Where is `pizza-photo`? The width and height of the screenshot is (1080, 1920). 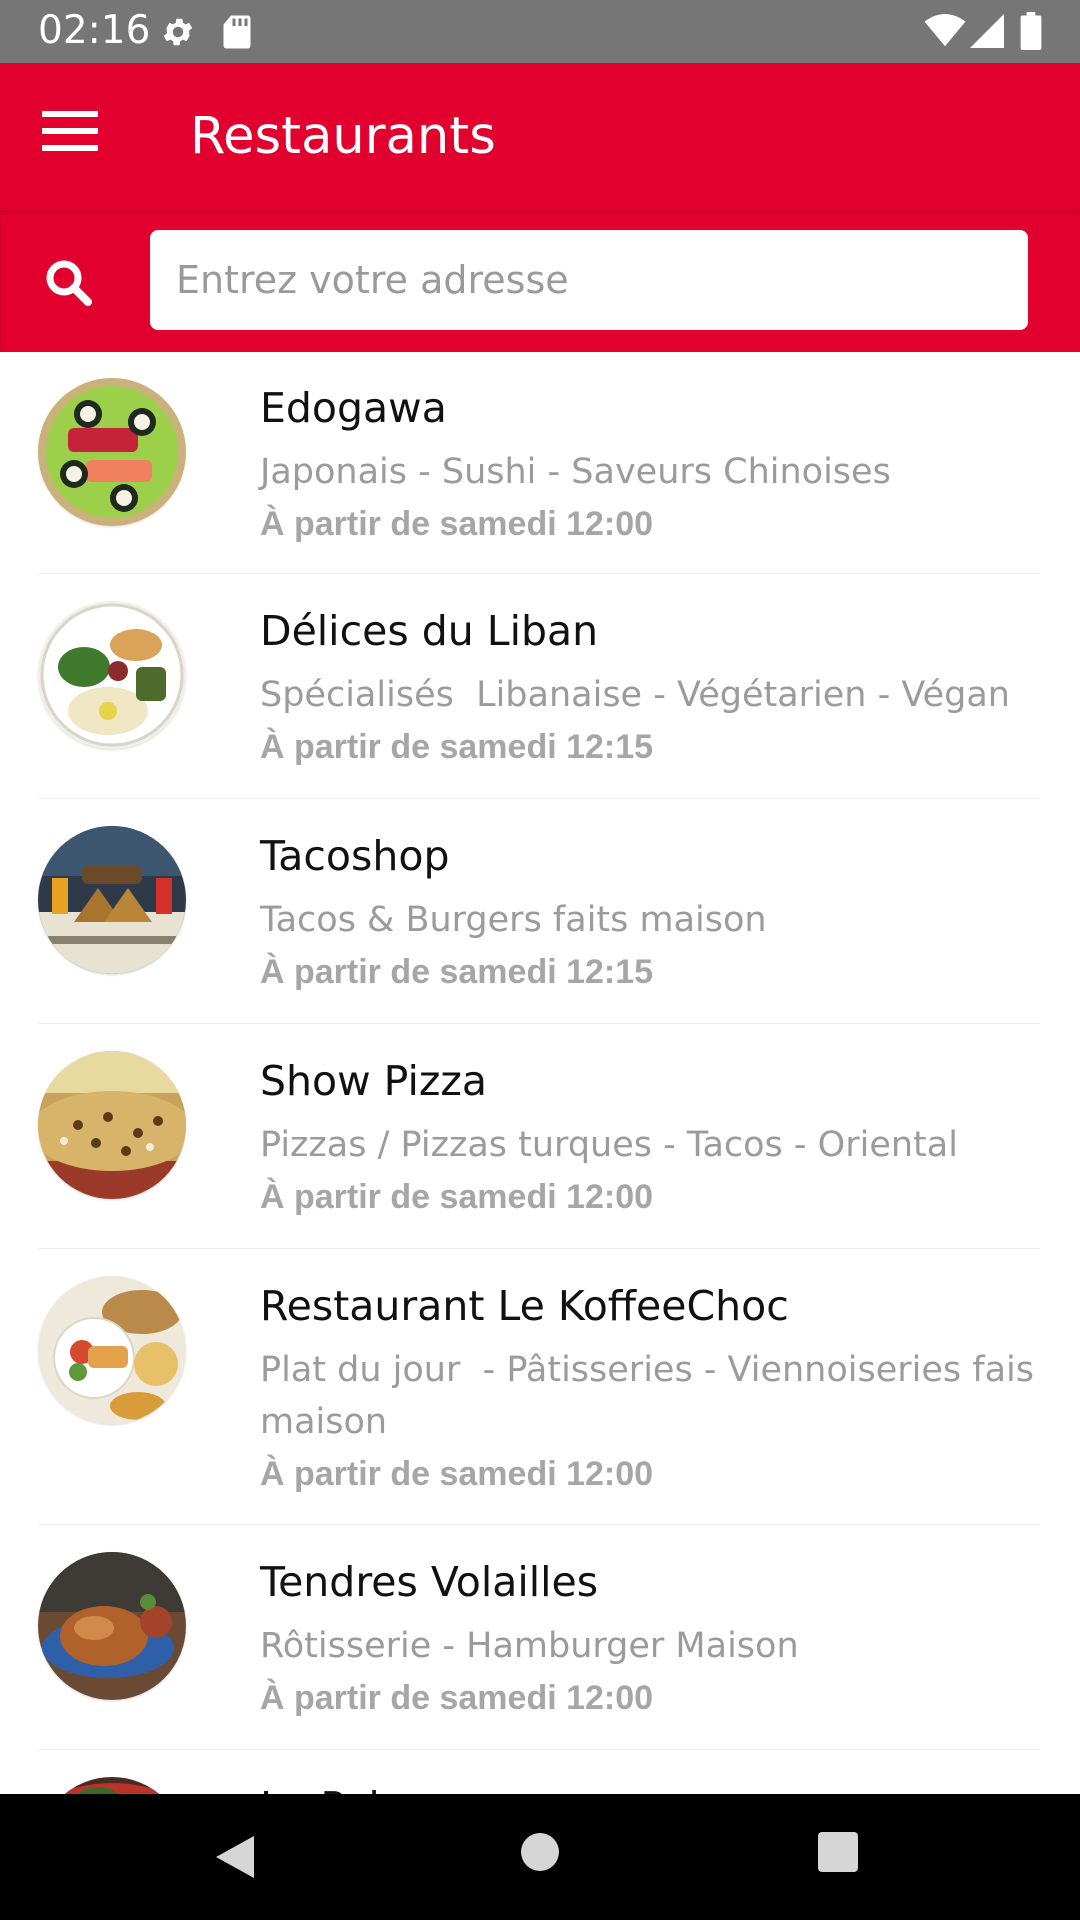
pizza-photo is located at coordinates (112, 1125).